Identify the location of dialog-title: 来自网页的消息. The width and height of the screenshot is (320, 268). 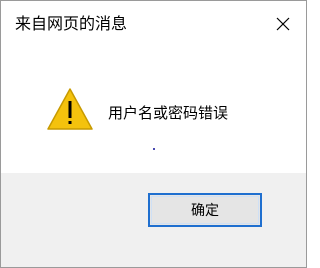
(71, 23).